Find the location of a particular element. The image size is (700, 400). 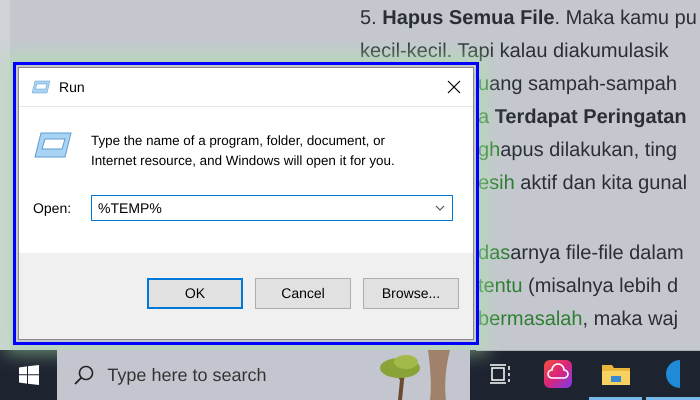

open-field: %TEMP% is located at coordinates (272, 208).